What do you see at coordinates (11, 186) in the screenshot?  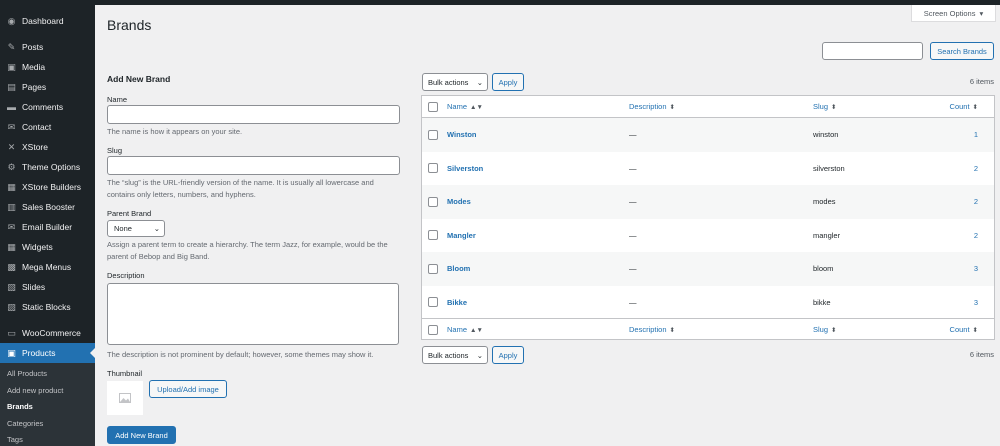 I see `builder-icon: ▦` at bounding box center [11, 186].